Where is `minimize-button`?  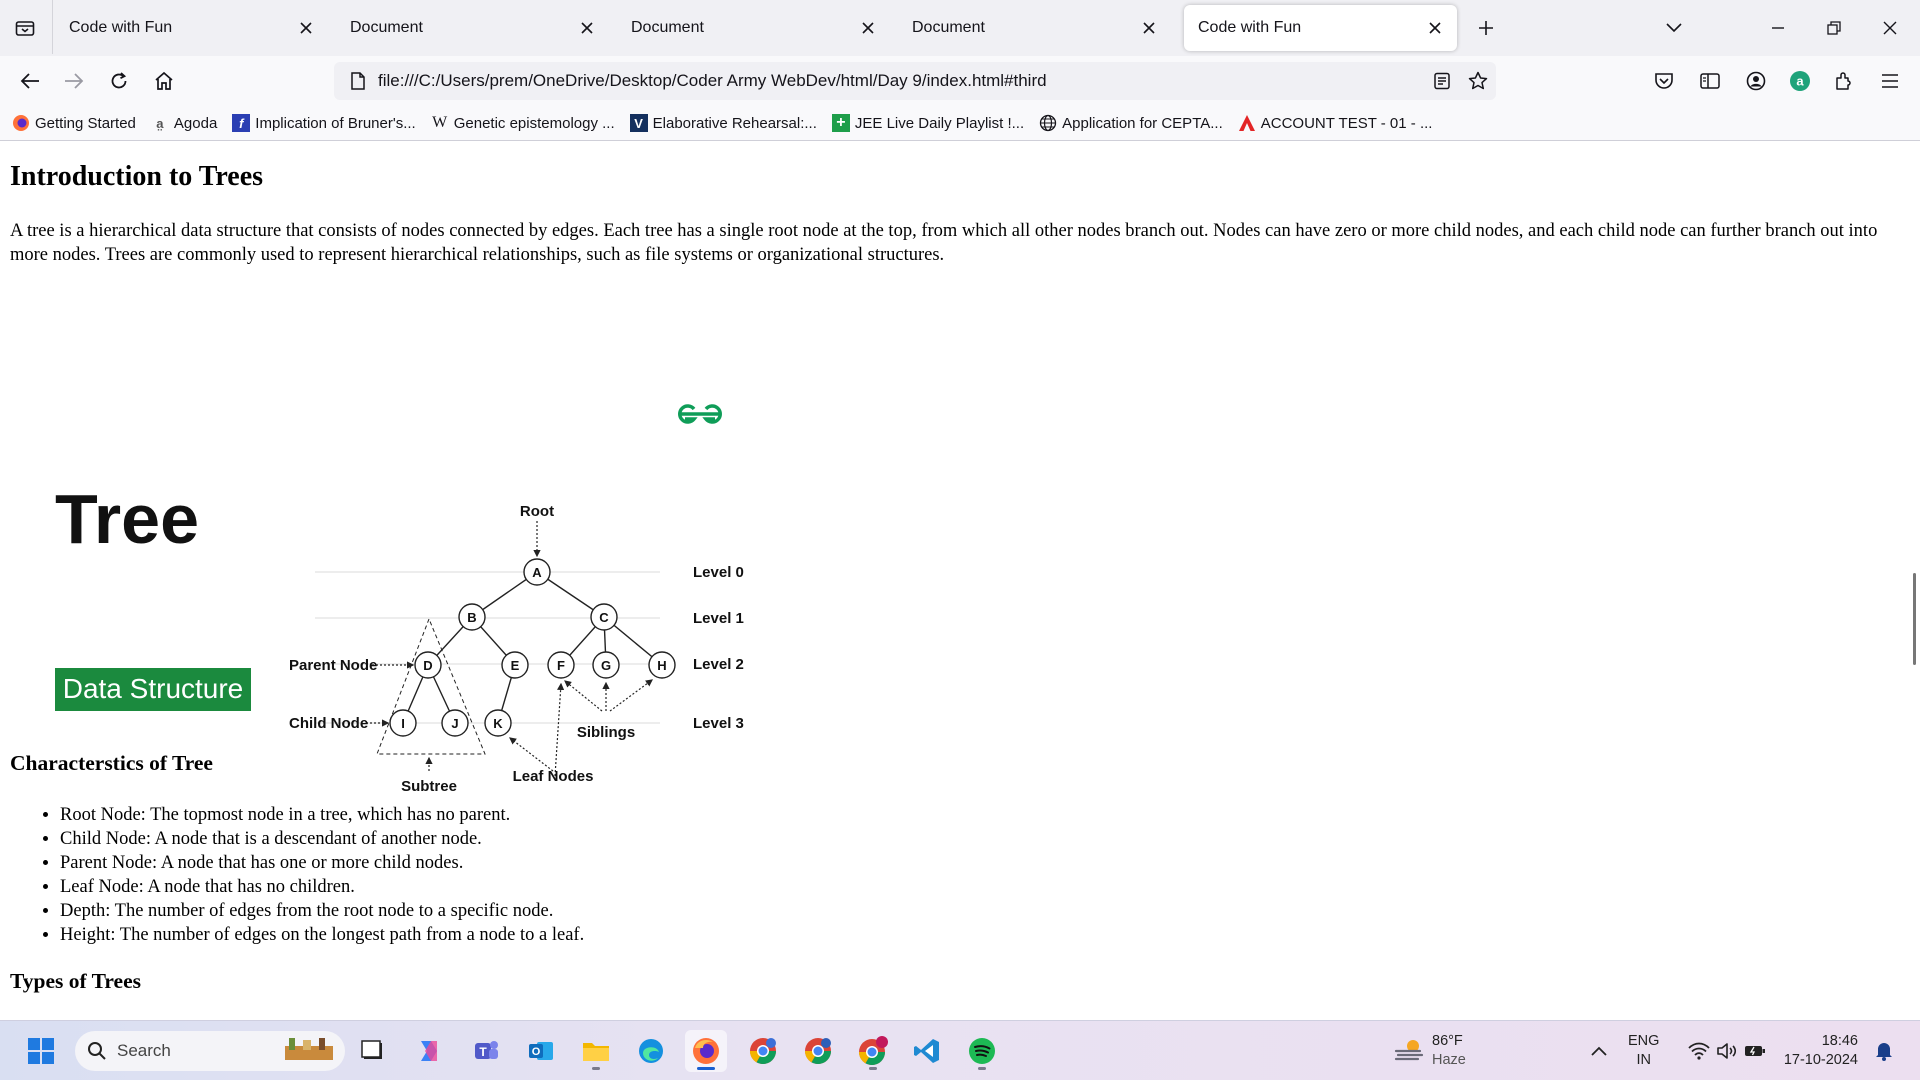
minimize-button is located at coordinates (1778, 28).